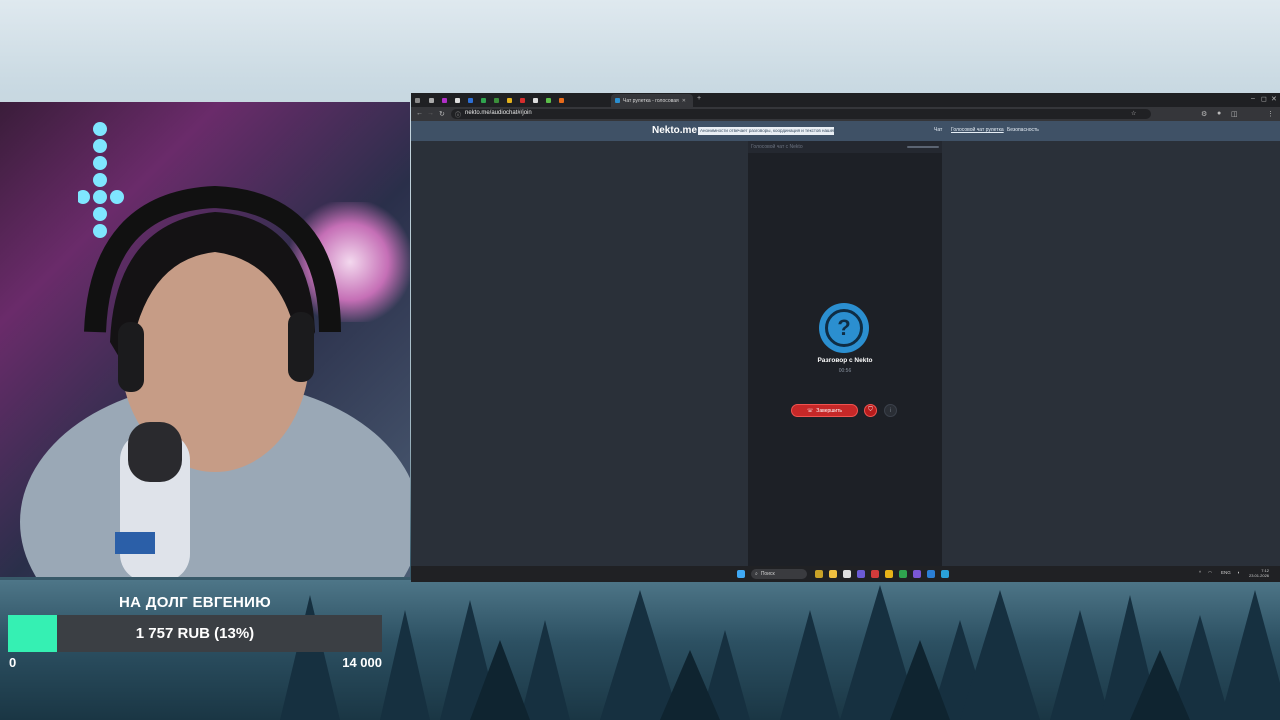  Describe the element at coordinates (195, 602) in the screenshot. I see `goal-title: НА ДОЛГ ЕВГЕНИЮ` at that location.